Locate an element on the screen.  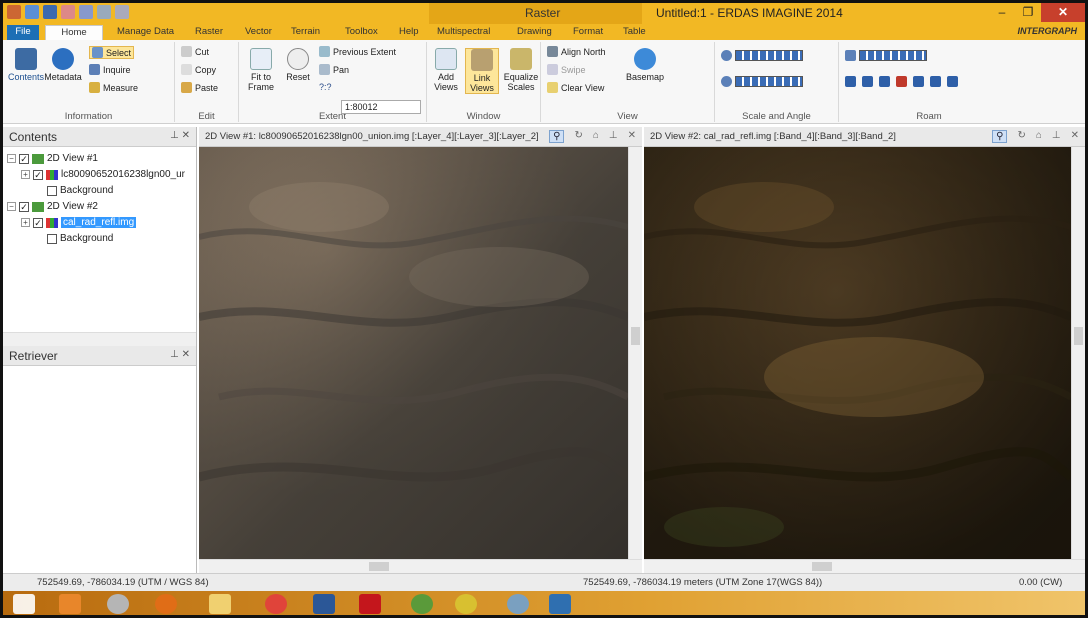
maximize-button: ❐ is located at coordinates (1028, 12).